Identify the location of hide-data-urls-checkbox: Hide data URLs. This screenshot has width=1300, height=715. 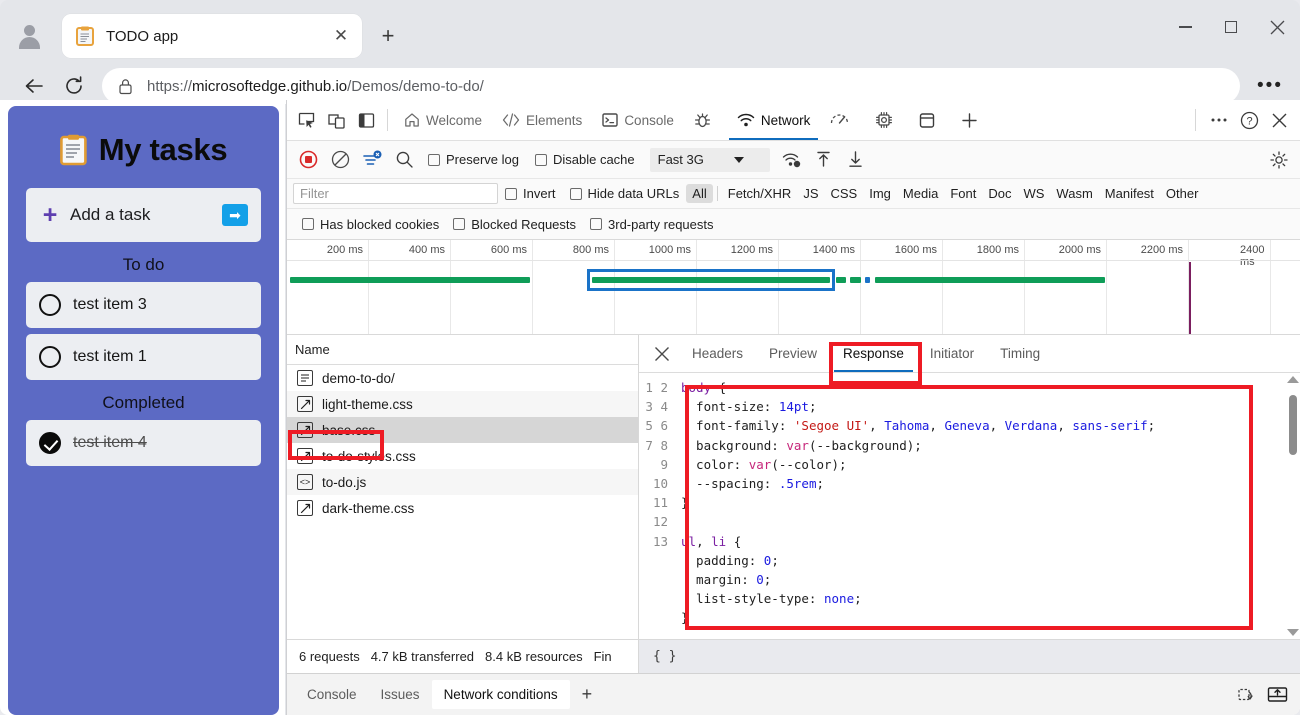
(624, 193).